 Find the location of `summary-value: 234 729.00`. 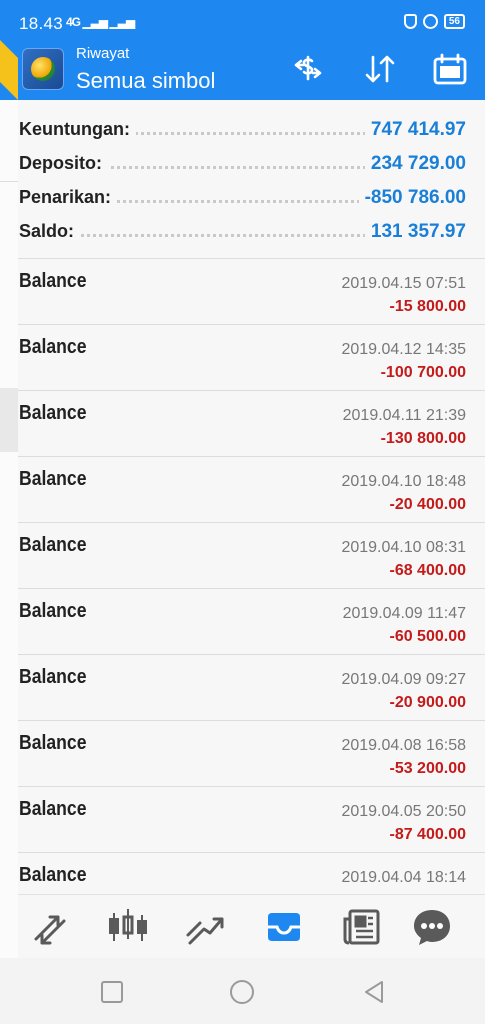

summary-value: 234 729.00 is located at coordinates (415, 164).